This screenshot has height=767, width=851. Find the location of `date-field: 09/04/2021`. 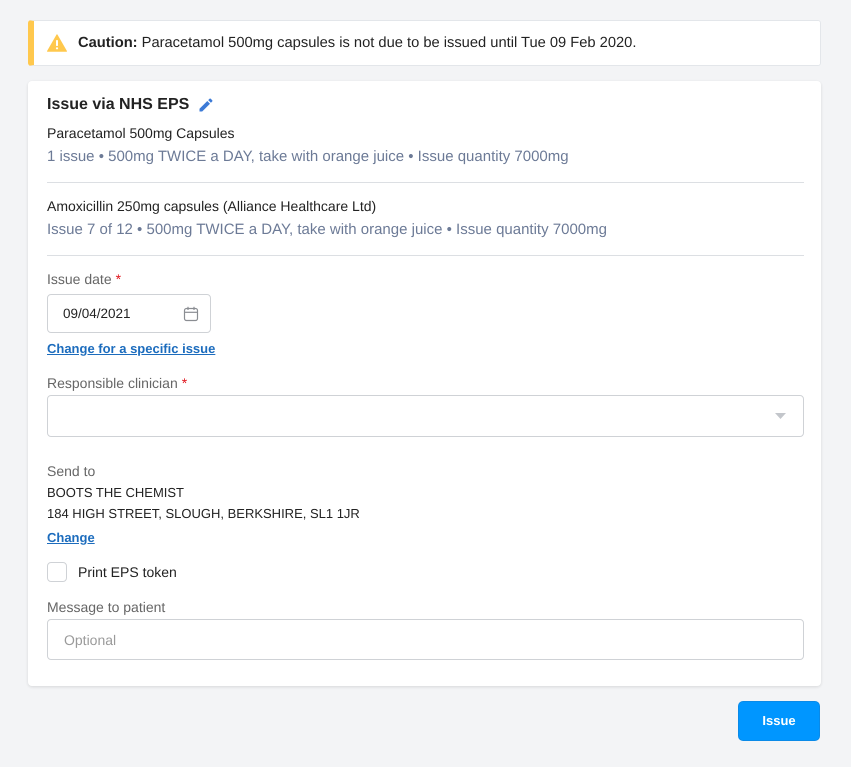

date-field: 09/04/2021 is located at coordinates (129, 313).